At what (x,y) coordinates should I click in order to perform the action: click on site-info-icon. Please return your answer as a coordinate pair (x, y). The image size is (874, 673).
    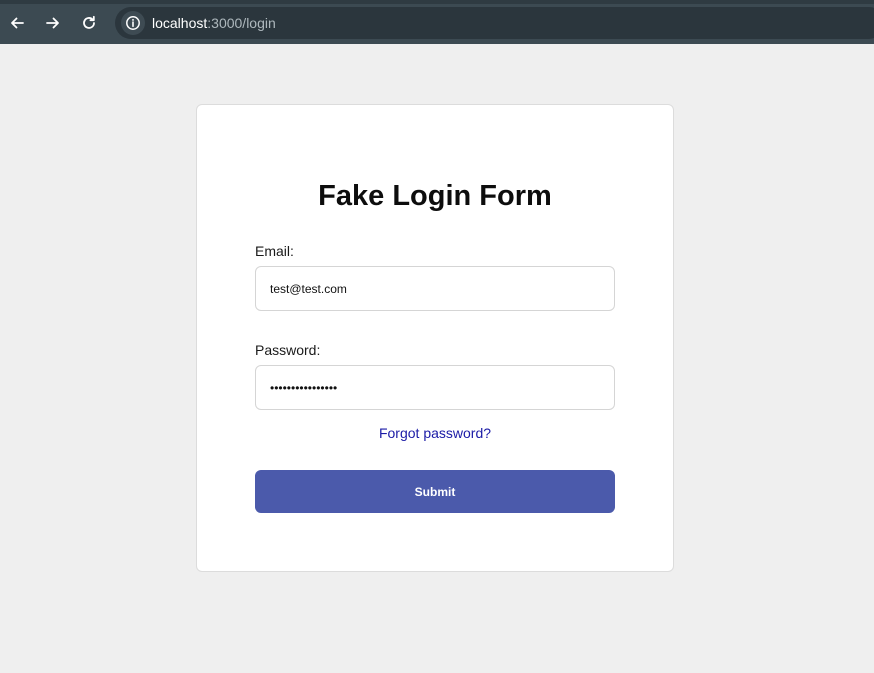
    Looking at the image, I should click on (133, 23).